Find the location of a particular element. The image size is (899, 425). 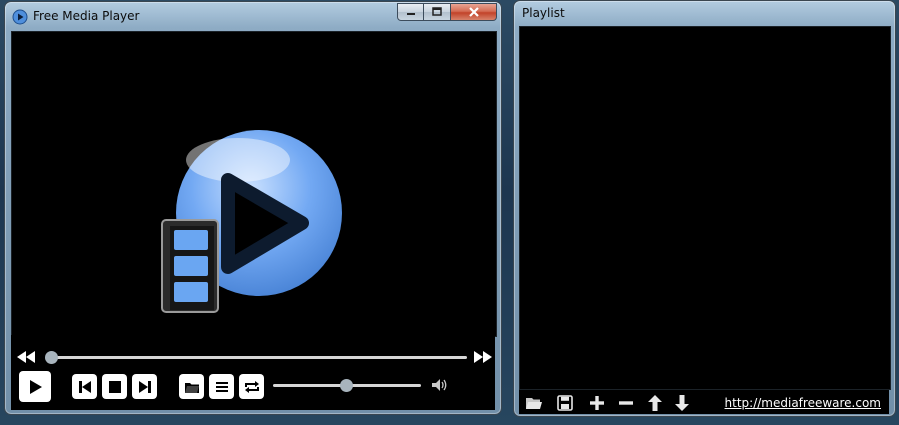

close-icon is located at coordinates (473, 12).